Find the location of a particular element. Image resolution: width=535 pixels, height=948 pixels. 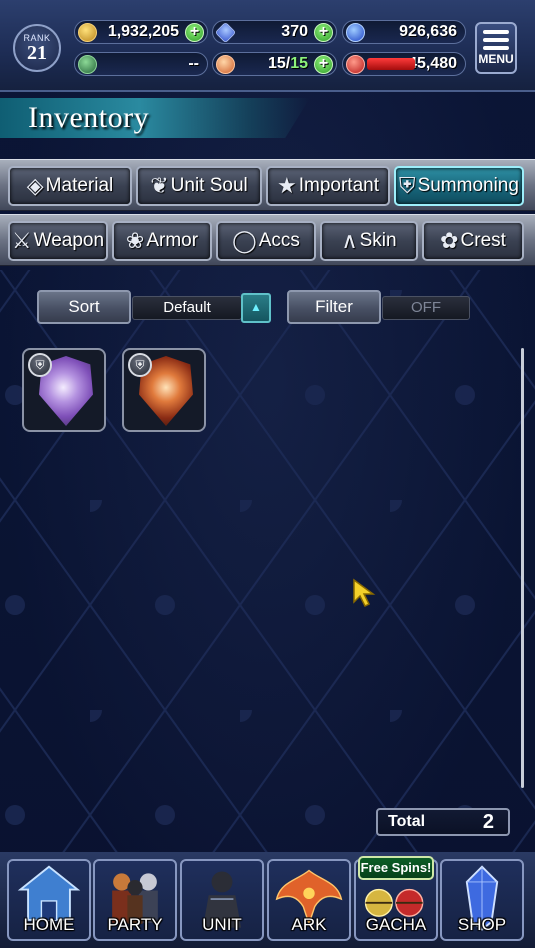

equipment-tabs: ⚔ Weapon ❀ Armor ◯ Accs ∧ Skin ✿ Crest is located at coordinates (267, 240).